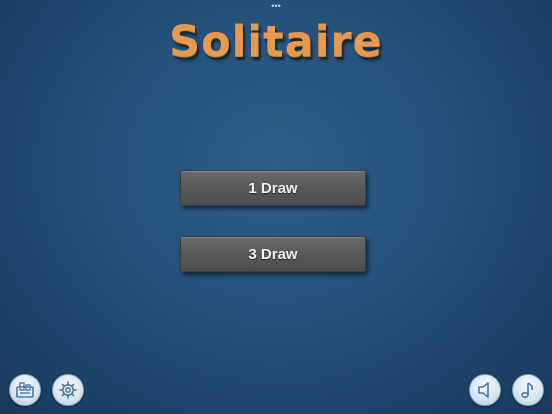  I want to click on draw-three-button: 3 Draw, so click(273, 254).